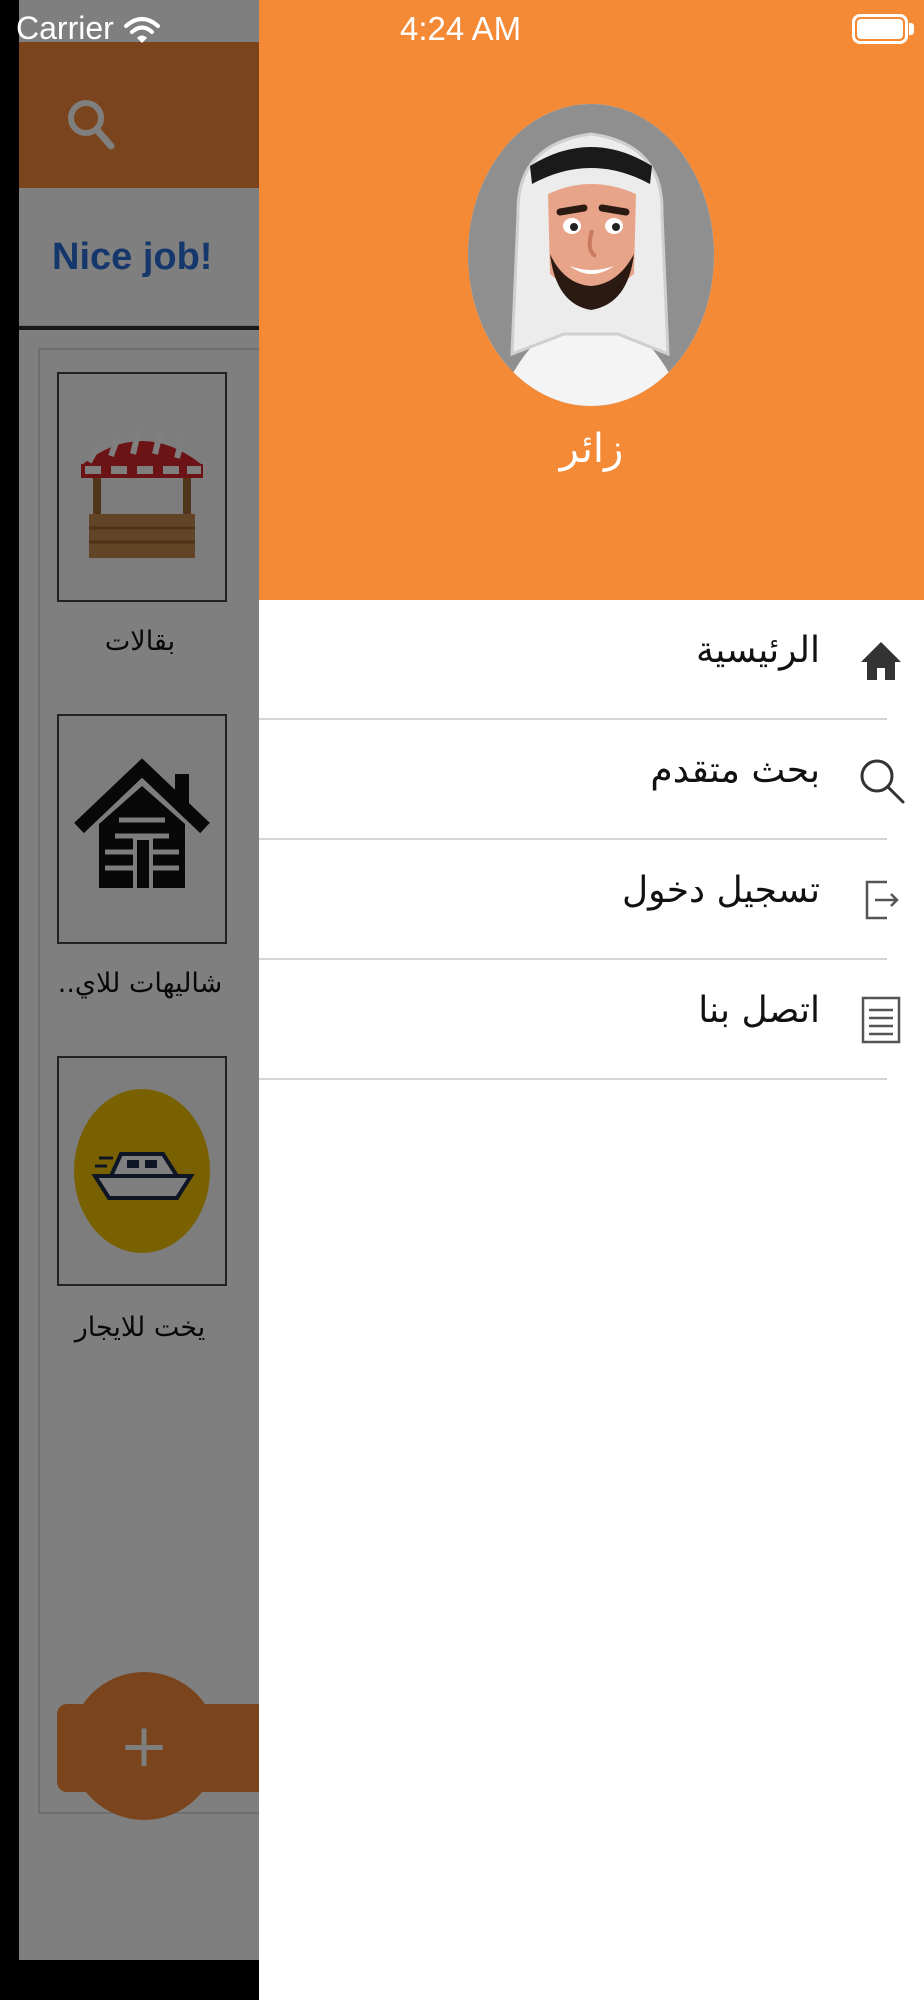  What do you see at coordinates (759, 1010) in the screenshot?
I see `menu-item-label: اتصل بنا` at bounding box center [759, 1010].